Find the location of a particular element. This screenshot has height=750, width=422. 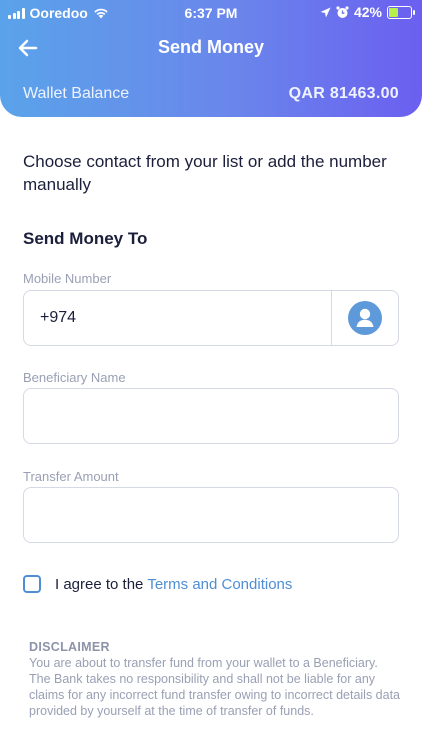

battery-percent: 42% is located at coordinates (367, 12).